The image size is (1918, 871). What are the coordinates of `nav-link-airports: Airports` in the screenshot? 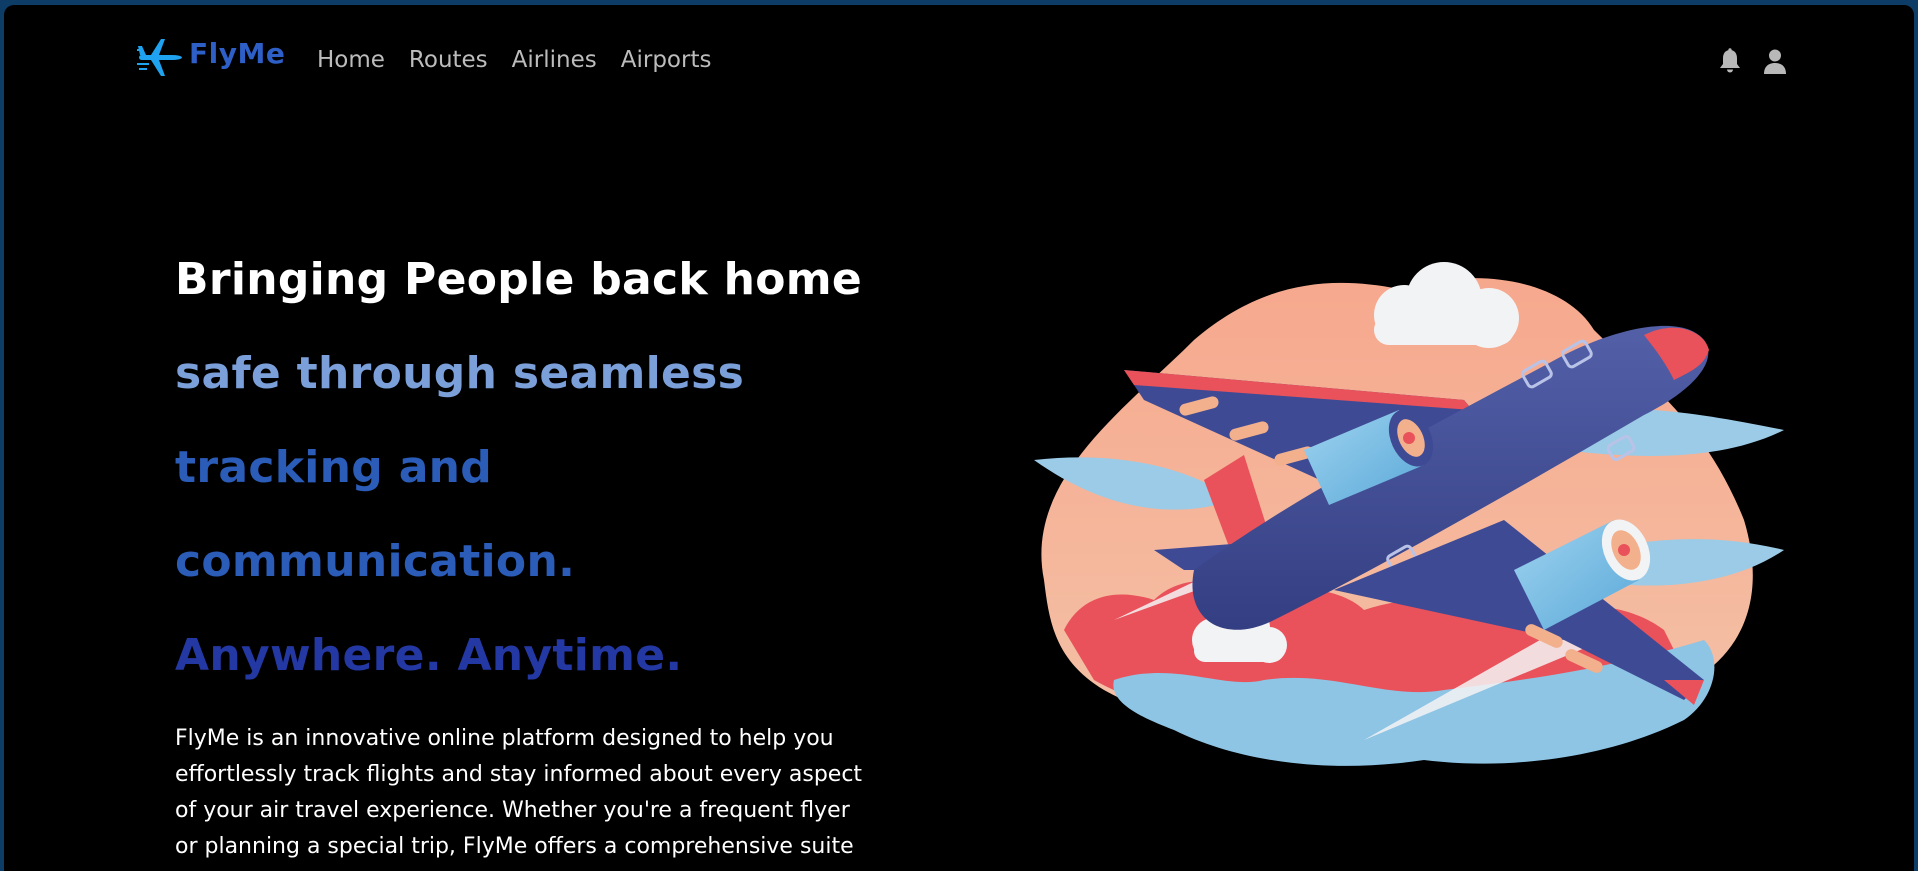 It's located at (666, 60).